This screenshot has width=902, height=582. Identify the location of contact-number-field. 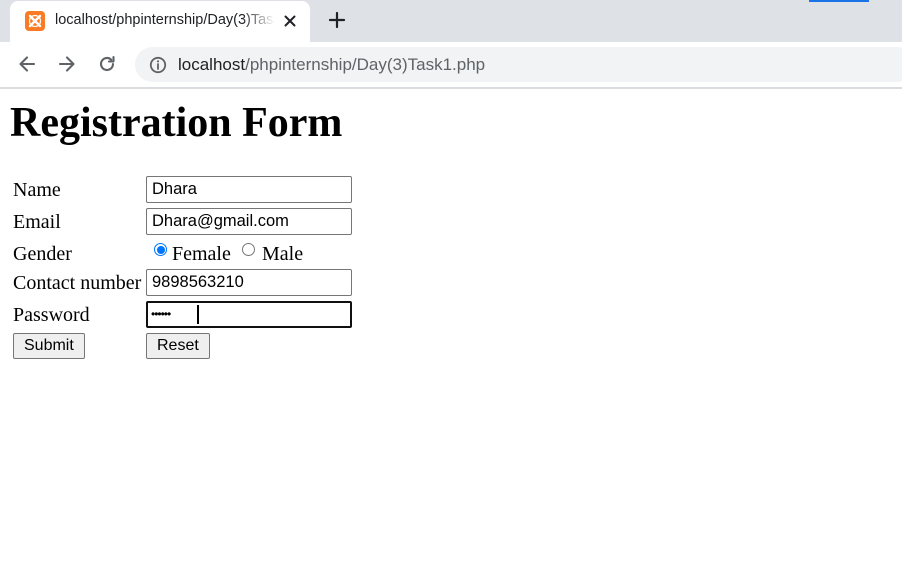
(249, 282).